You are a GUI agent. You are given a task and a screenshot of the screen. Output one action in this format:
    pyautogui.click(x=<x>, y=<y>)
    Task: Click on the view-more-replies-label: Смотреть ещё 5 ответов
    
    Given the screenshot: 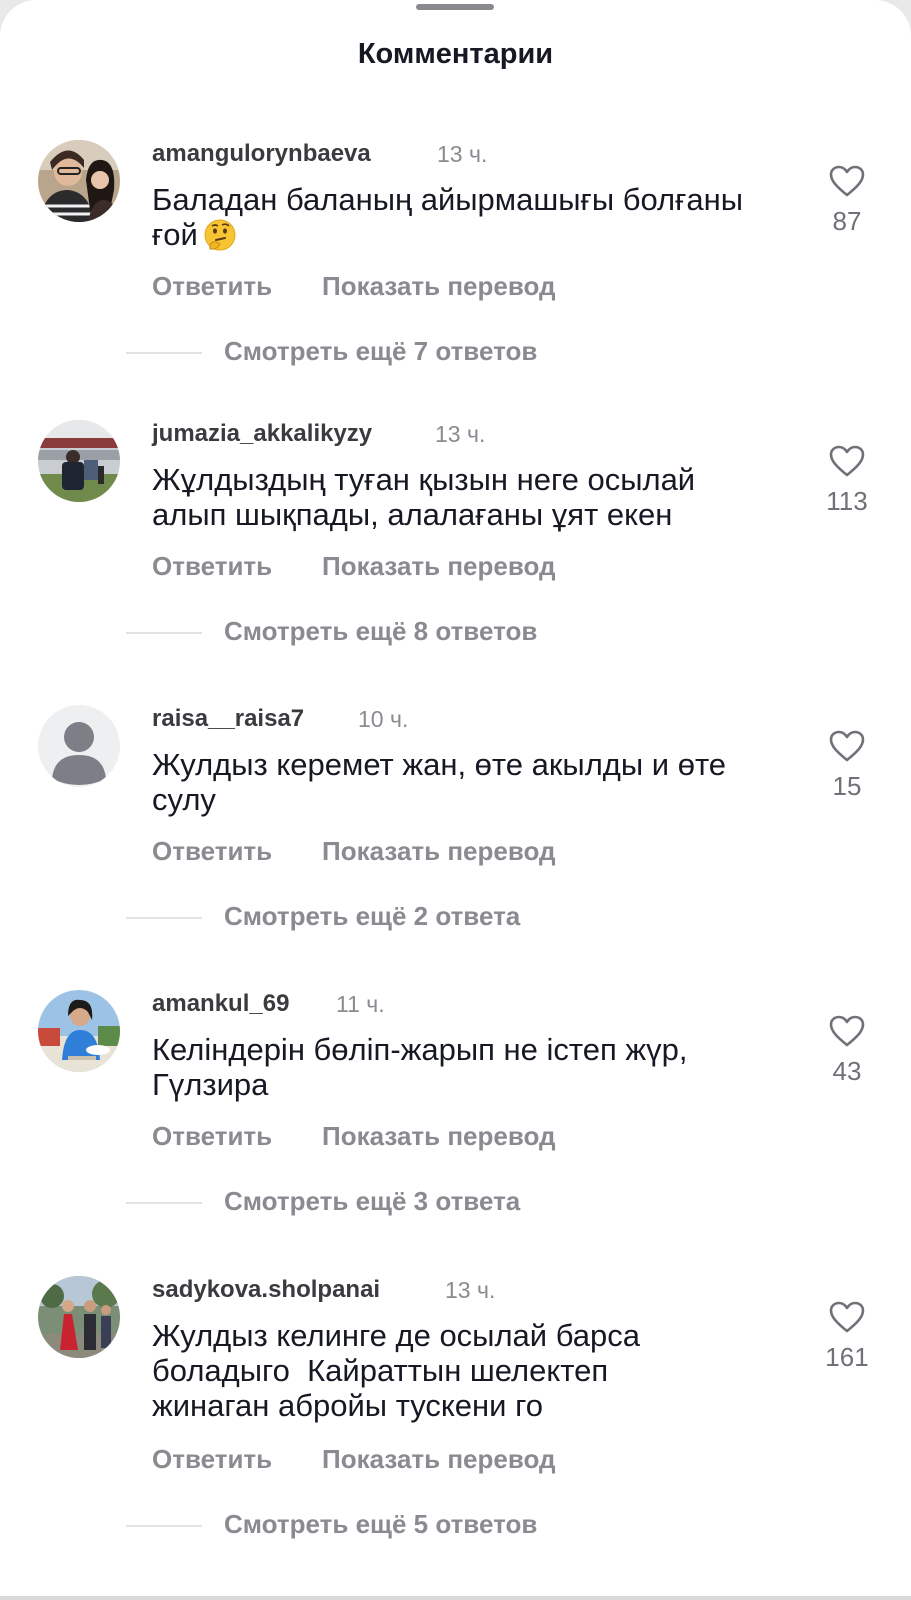 What is the action you would take?
    pyautogui.click(x=381, y=1524)
    